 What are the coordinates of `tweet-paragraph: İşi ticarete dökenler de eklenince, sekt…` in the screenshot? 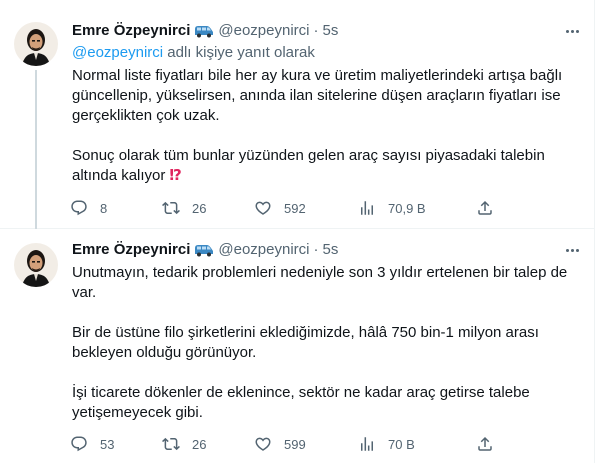 It's located at (301, 402).